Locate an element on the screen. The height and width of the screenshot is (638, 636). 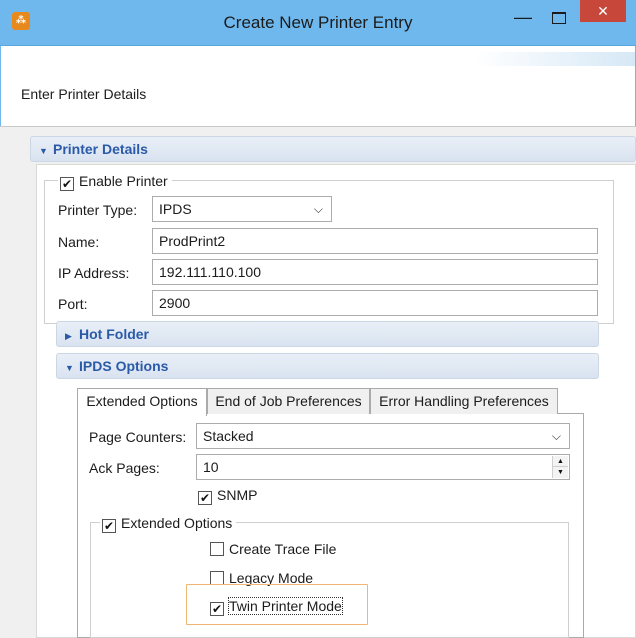
ack-pages-spinner: ▲ ▼ is located at coordinates (560, 467).